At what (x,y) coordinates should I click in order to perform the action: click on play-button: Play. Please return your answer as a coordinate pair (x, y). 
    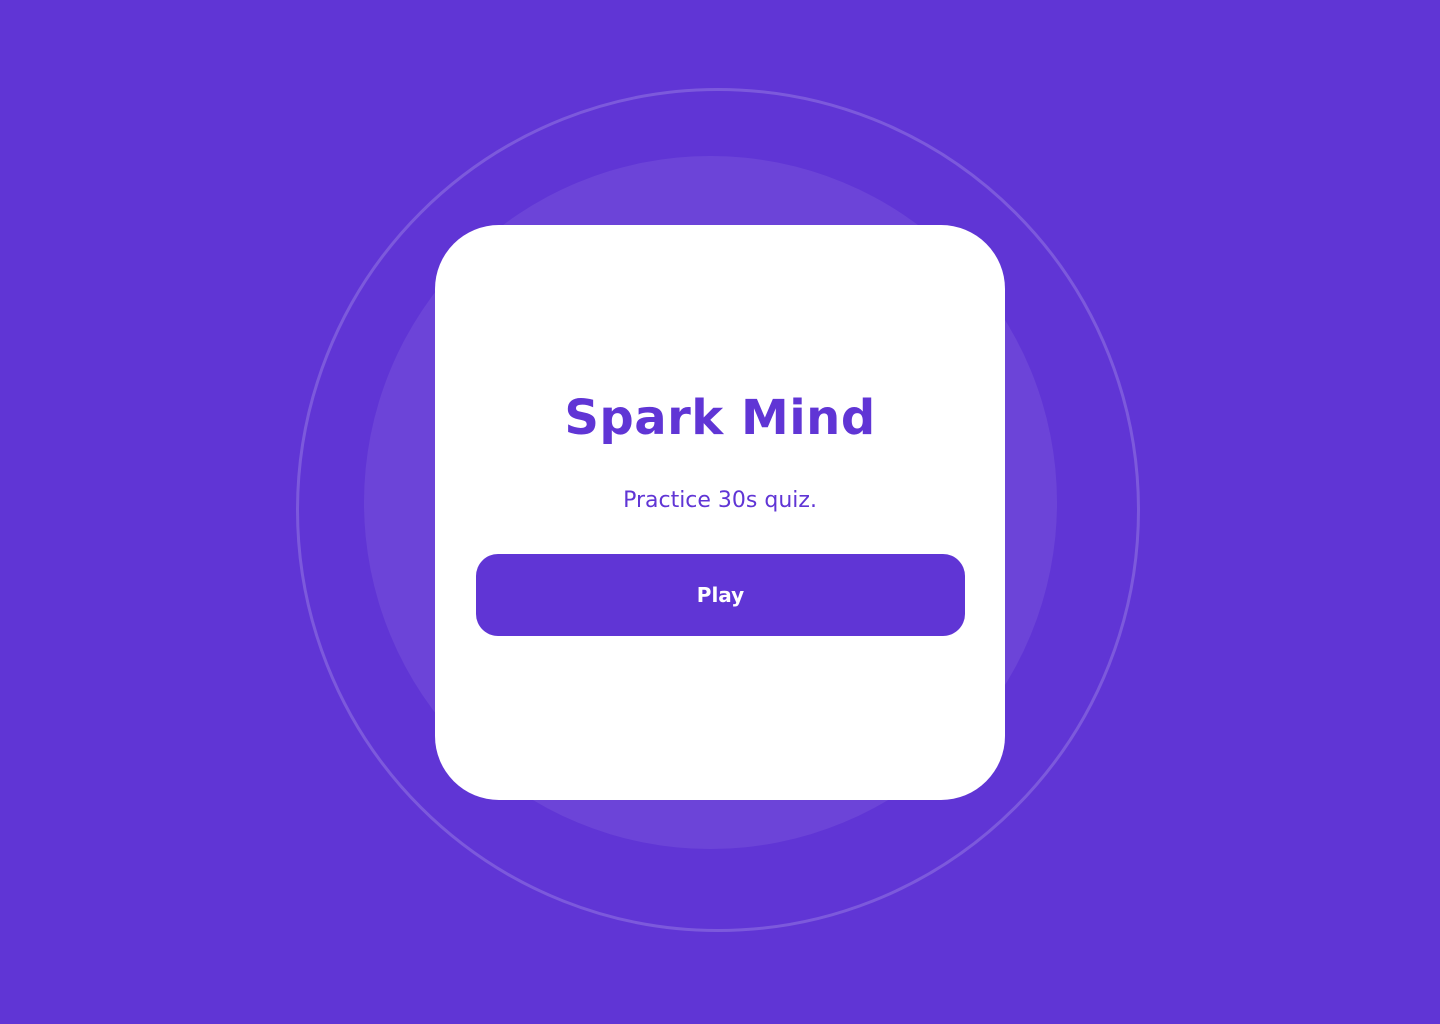
    Looking at the image, I should click on (720, 595).